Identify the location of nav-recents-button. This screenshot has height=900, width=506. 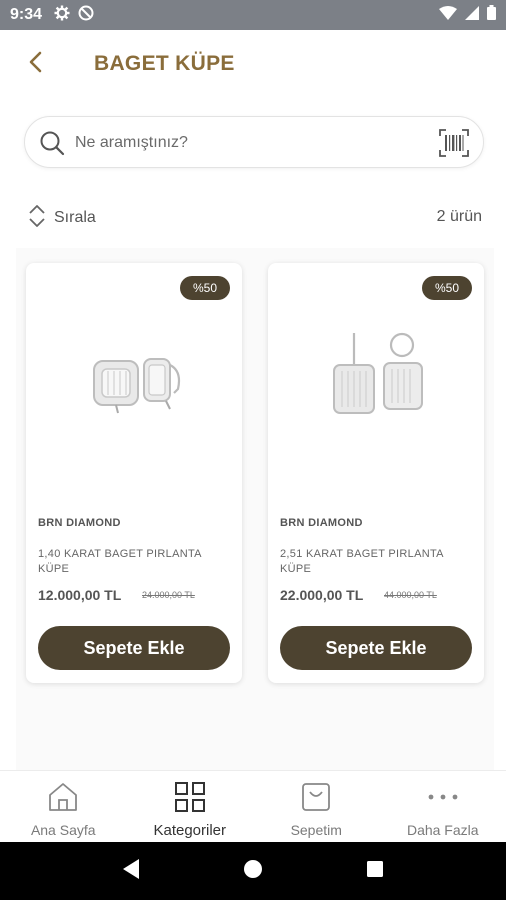
(375, 871).